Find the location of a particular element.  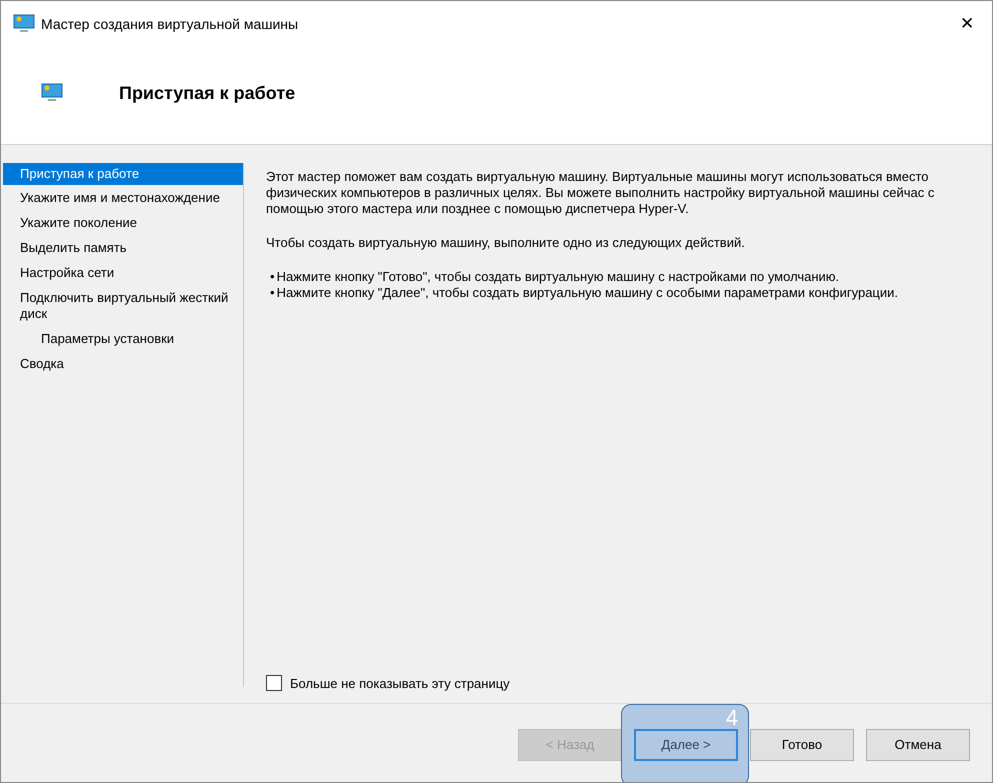

instruction-text: Нажмите кнопку "Готово", чтобы создать виртуальную машину с настройками по умолчанию. is located at coordinates (558, 276).